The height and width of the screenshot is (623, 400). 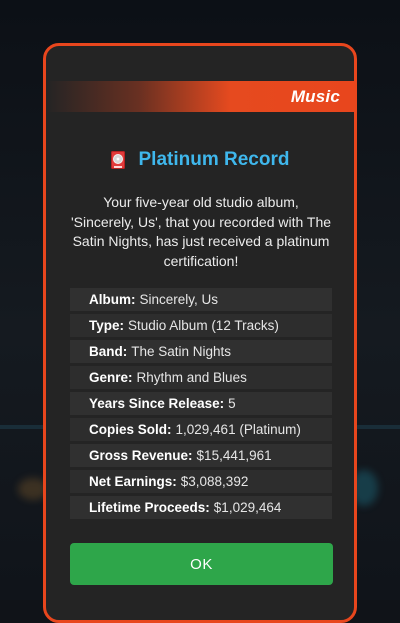 I want to click on detail-value: The Satin Nights, so click(x=181, y=351).